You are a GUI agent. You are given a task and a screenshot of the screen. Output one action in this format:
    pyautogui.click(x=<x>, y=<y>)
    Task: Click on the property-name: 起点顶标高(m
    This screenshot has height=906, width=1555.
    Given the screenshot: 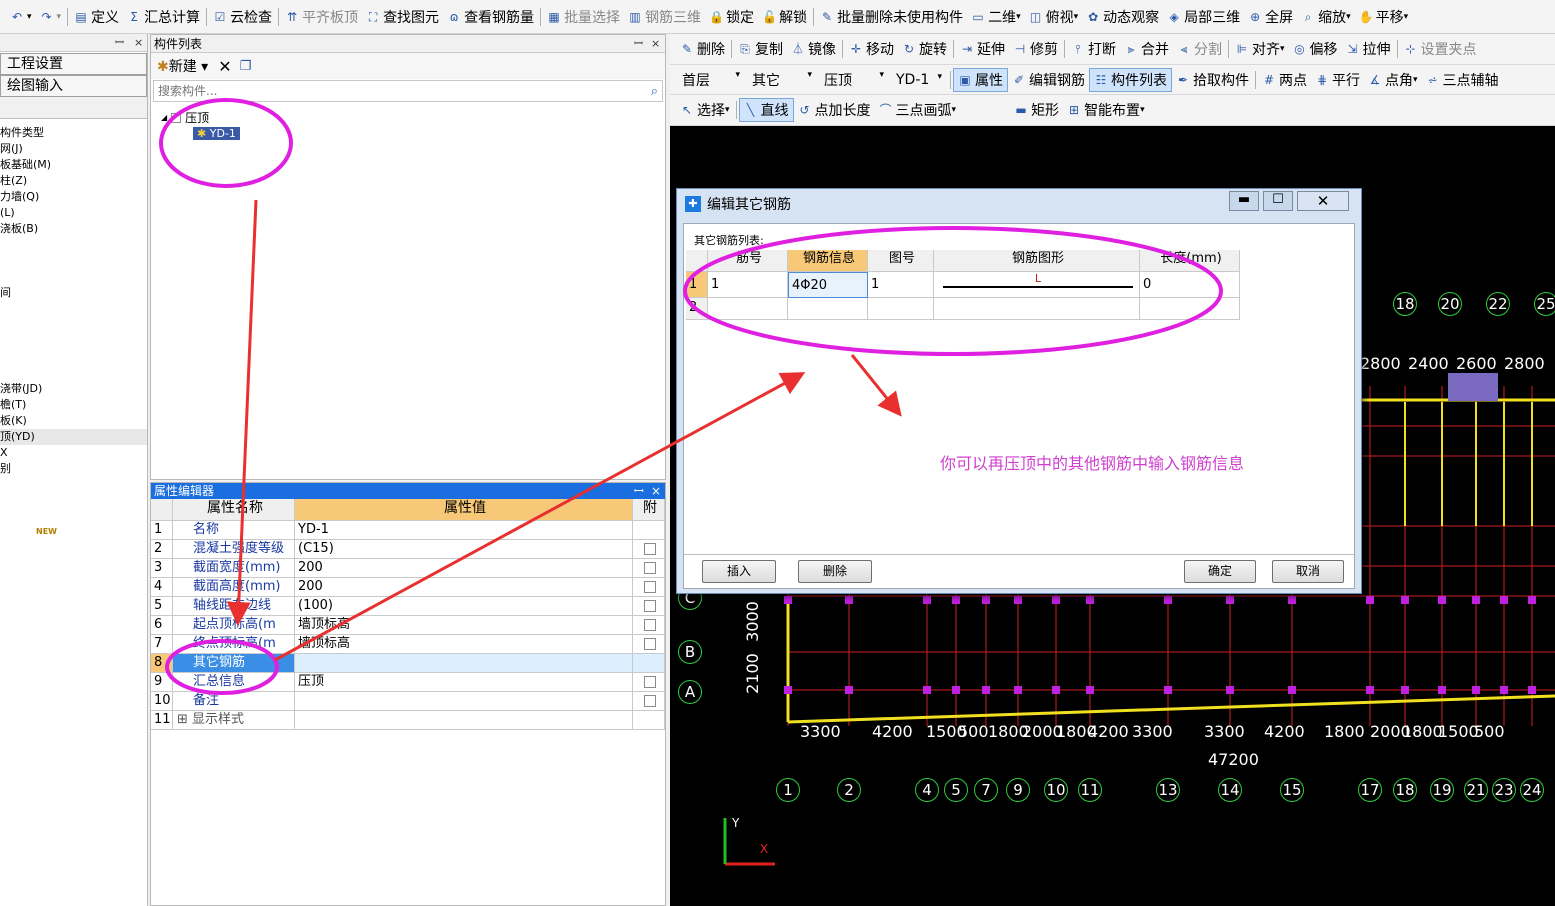 What is the action you would take?
    pyautogui.click(x=234, y=625)
    